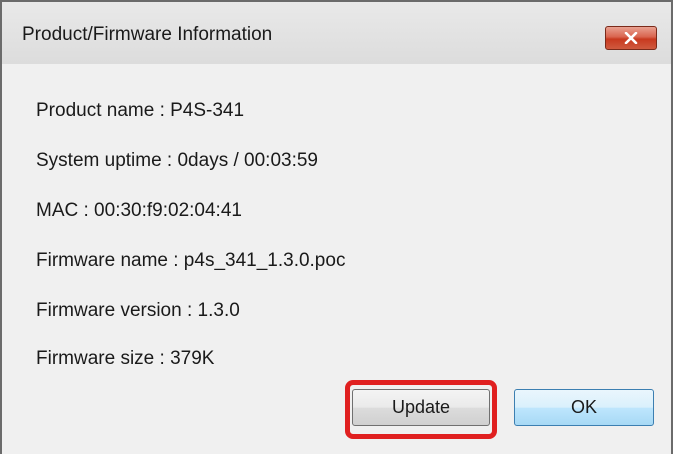 This screenshot has height=454, width=677. I want to click on close-button, so click(631, 38).